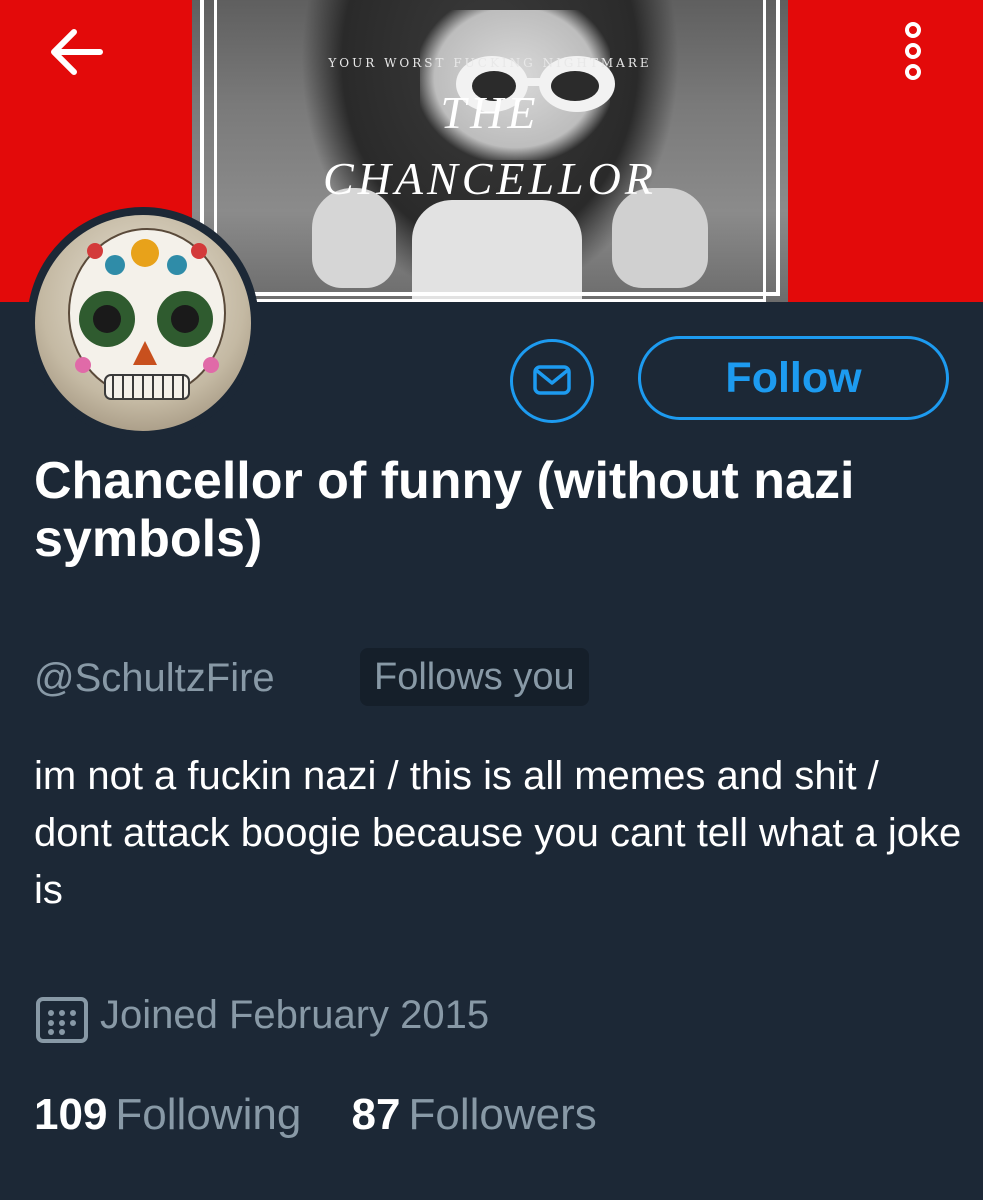 The height and width of the screenshot is (1200, 983). What do you see at coordinates (154, 678) in the screenshot?
I see `profile-handle: @SchultzFire` at bounding box center [154, 678].